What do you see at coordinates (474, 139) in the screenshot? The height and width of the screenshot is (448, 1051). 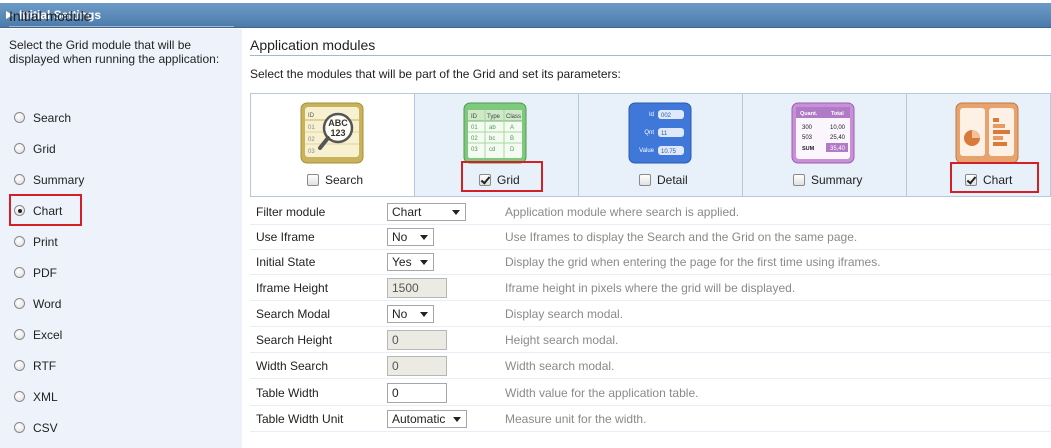 I see `svg-text: 02` at bounding box center [474, 139].